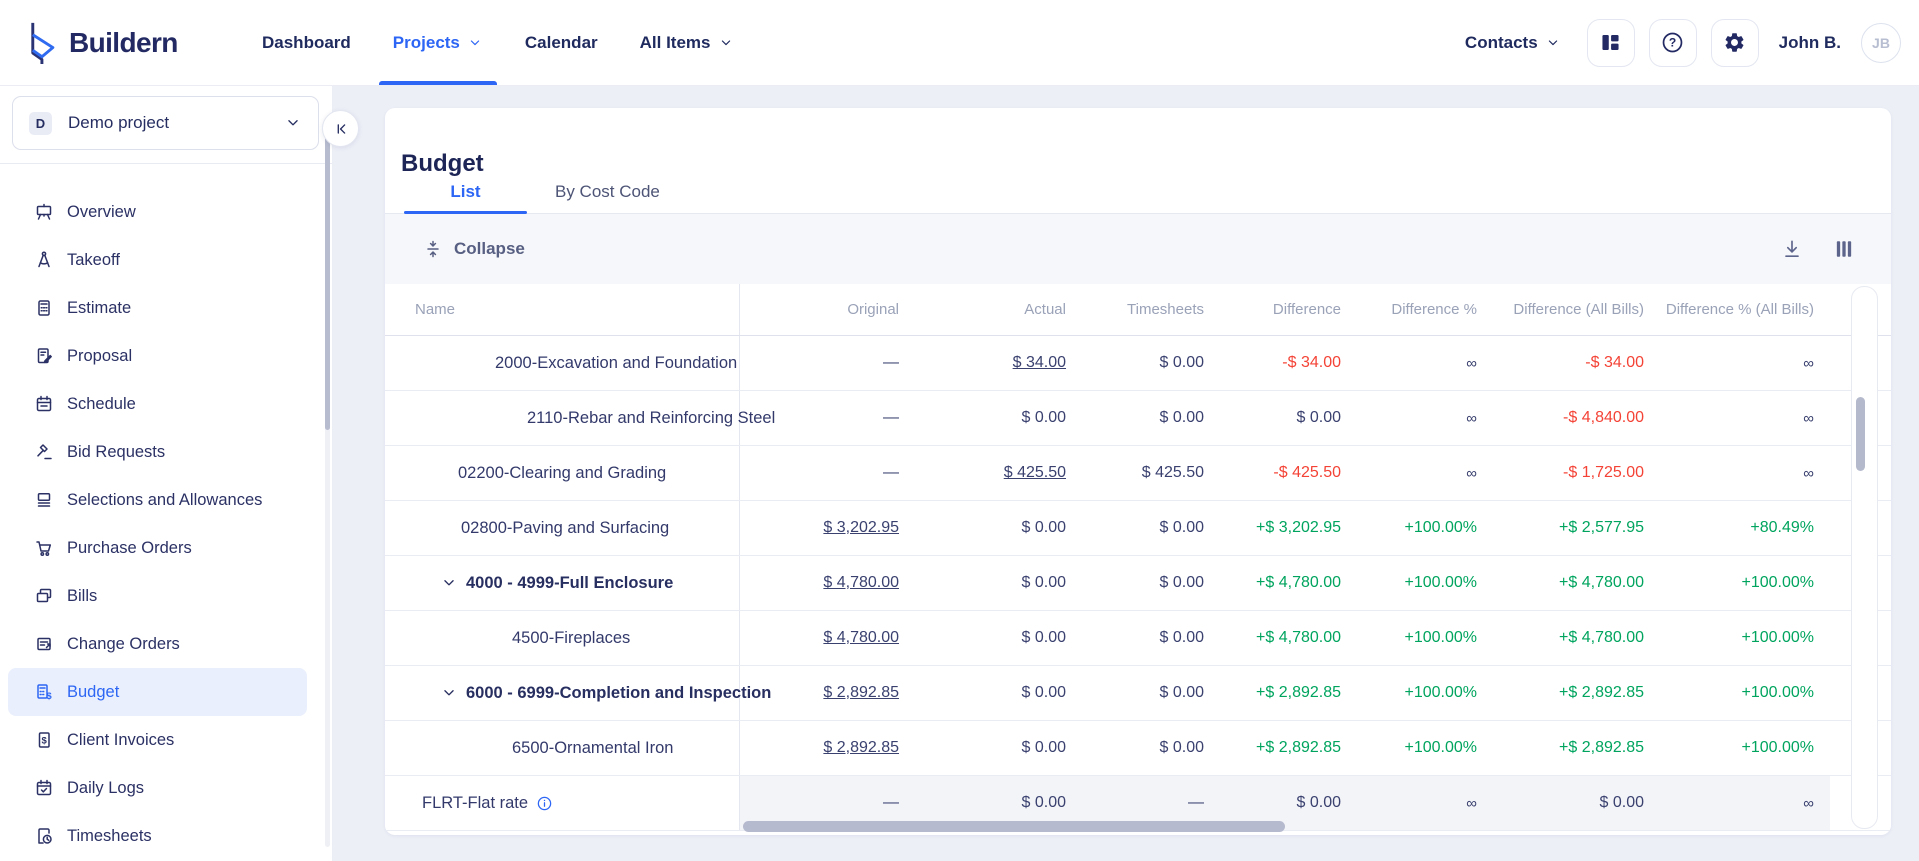 The height and width of the screenshot is (861, 1919). Describe the element at coordinates (44, 260) in the screenshot. I see `compass-icon` at that location.